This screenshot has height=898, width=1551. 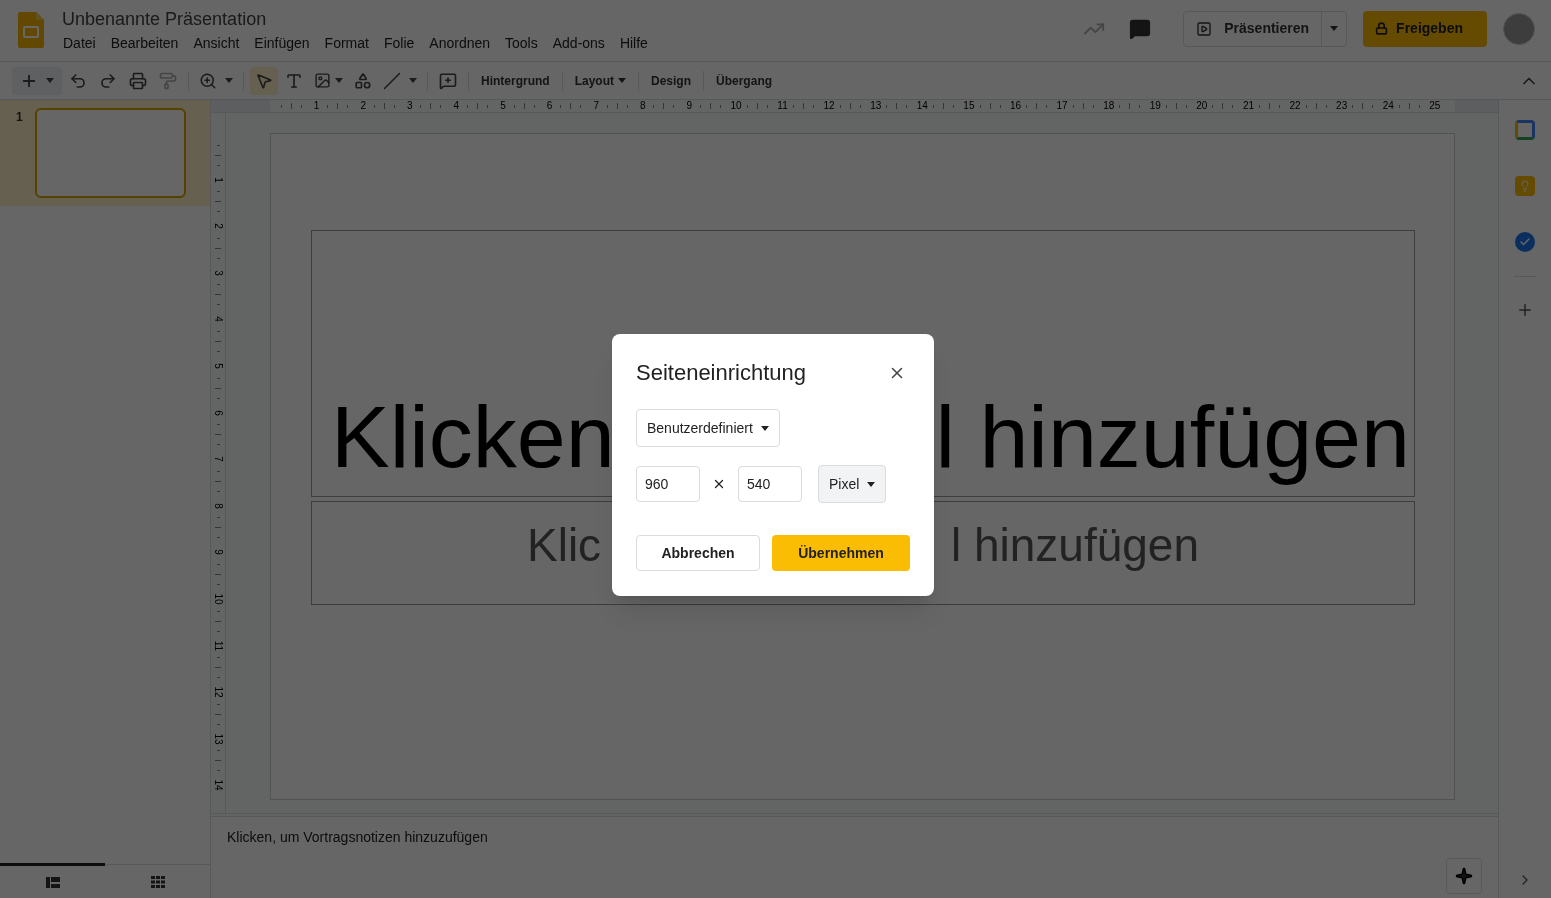 What do you see at coordinates (1525, 242) in the screenshot?
I see `check-icon` at bounding box center [1525, 242].